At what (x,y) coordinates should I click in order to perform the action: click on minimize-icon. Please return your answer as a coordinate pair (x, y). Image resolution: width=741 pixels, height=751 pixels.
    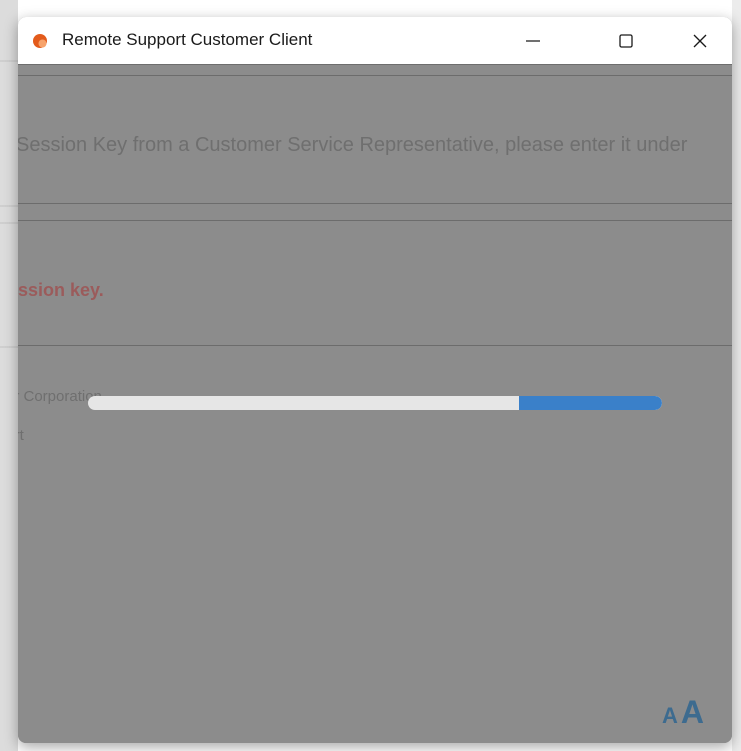
    Looking at the image, I should click on (533, 40).